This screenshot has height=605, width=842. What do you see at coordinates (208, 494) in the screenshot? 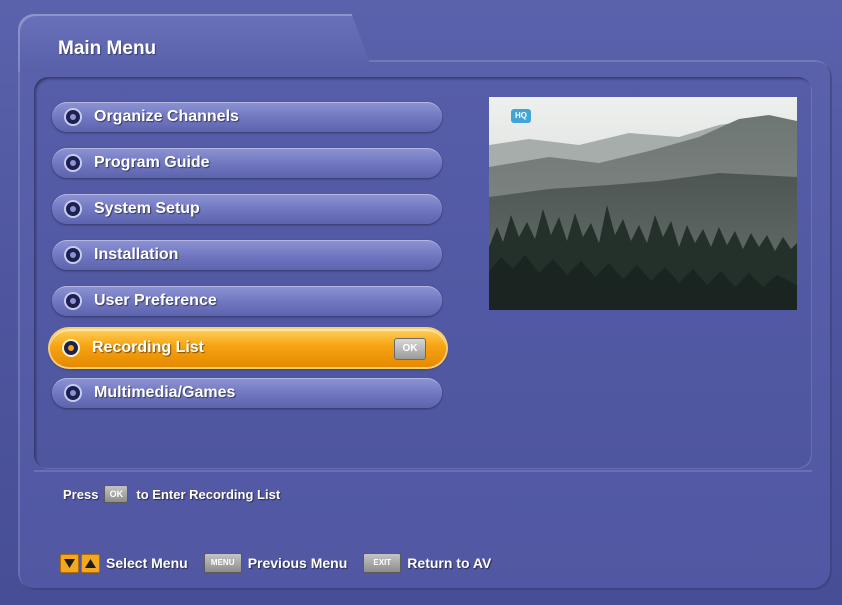
I see `help-suffix: to Enter Recording List` at bounding box center [208, 494].